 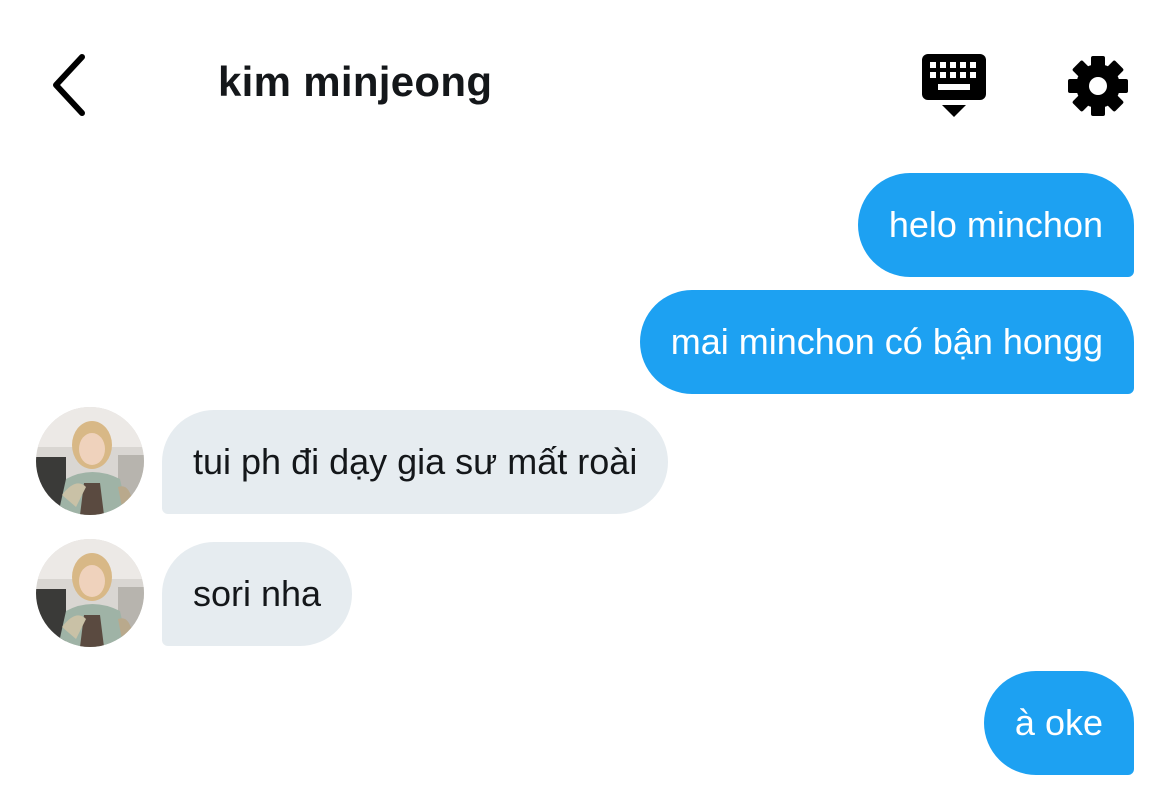 I want to click on message-bubble-incoming: sori nha, so click(x=257, y=594).